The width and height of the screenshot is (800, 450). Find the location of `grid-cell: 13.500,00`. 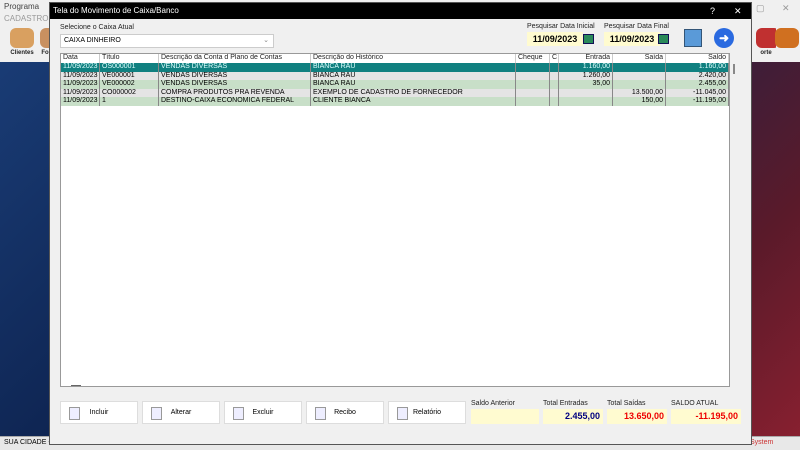

grid-cell: 13.500,00 is located at coordinates (639, 92).